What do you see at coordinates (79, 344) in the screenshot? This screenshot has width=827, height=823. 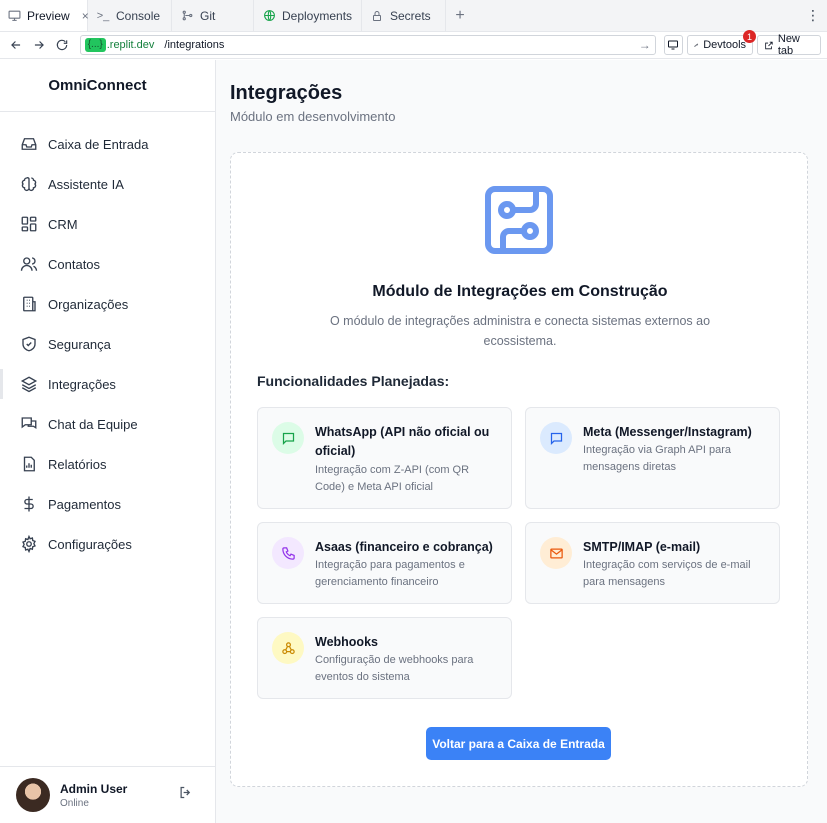 I see `sidebar-item-label: Segurança` at bounding box center [79, 344].